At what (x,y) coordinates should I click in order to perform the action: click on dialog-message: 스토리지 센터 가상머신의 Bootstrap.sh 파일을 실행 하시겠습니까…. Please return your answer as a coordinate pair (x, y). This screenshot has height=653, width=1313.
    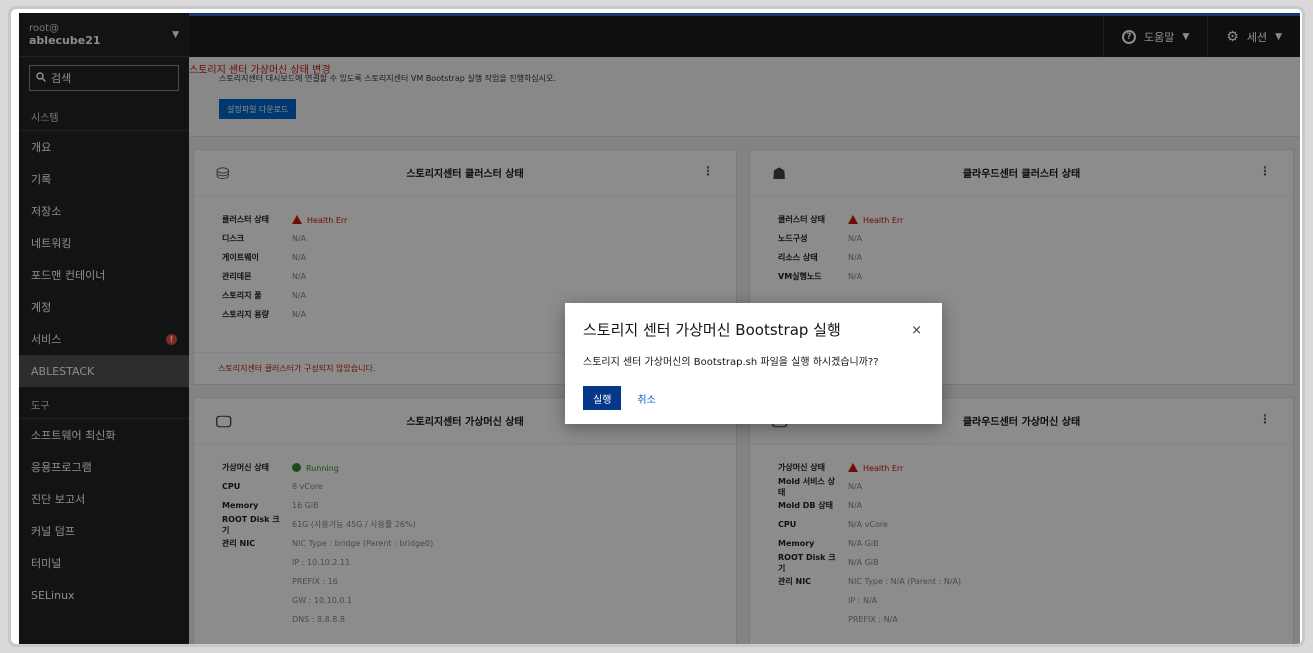
    Looking at the image, I should click on (731, 362).